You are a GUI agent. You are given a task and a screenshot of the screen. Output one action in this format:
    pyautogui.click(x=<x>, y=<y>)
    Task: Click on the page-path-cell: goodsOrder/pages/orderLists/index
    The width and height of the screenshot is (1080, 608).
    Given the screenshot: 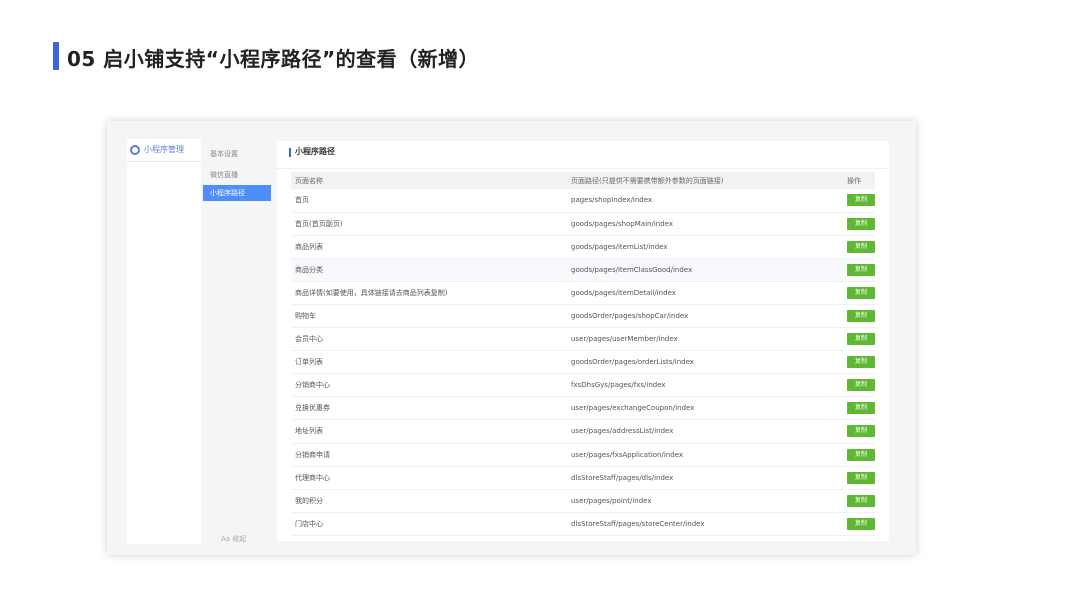 What is the action you would take?
    pyautogui.click(x=705, y=362)
    